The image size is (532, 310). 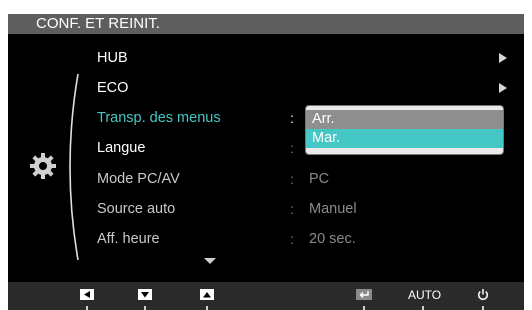 What do you see at coordinates (307, 209) in the screenshot?
I see `menu-item-auto-source: Source auto : Manuel` at bounding box center [307, 209].